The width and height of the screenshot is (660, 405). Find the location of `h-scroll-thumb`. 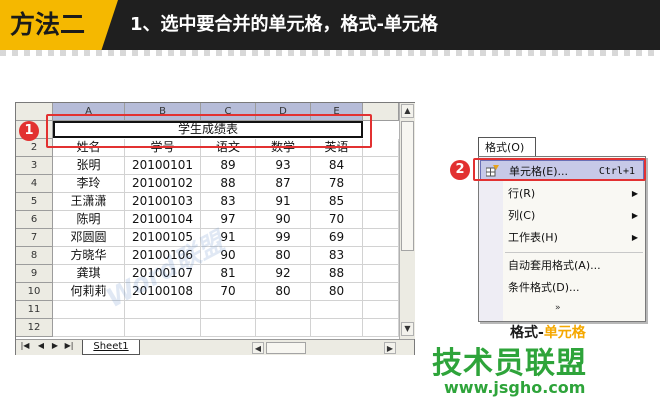

h-scroll-thumb is located at coordinates (286, 348).